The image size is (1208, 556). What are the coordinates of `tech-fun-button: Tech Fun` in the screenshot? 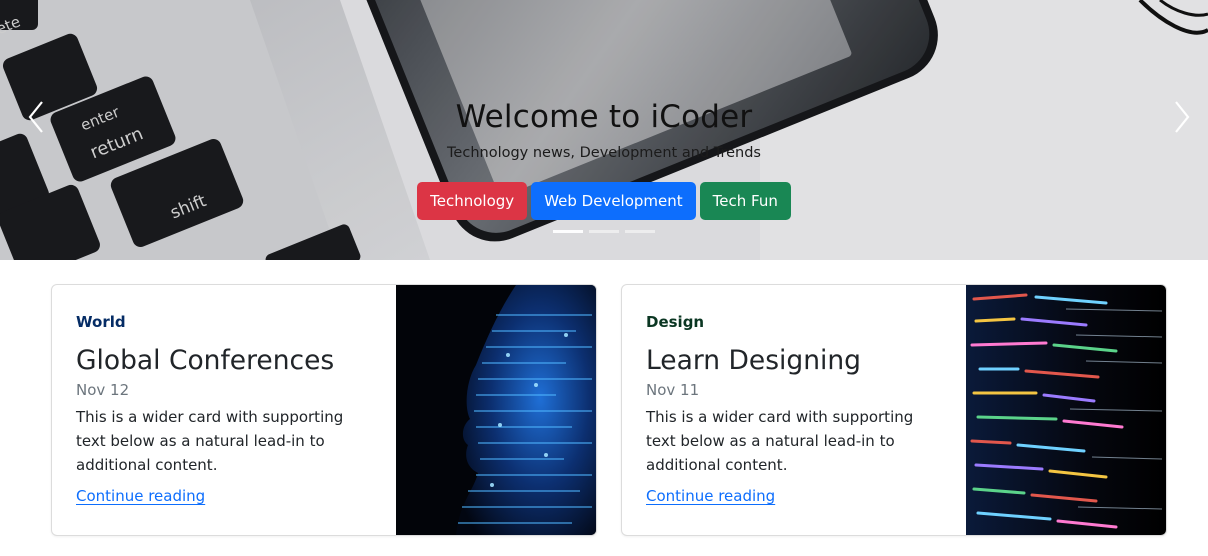 It's located at (745, 201).